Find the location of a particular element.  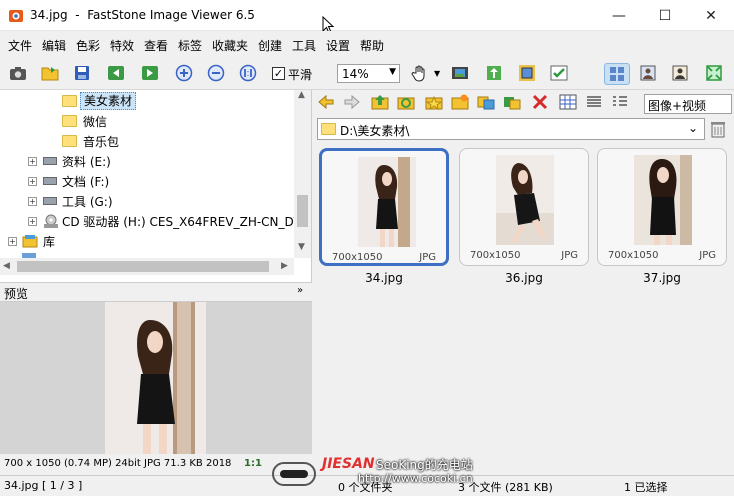

menu-create: 创建 is located at coordinates (270, 45).